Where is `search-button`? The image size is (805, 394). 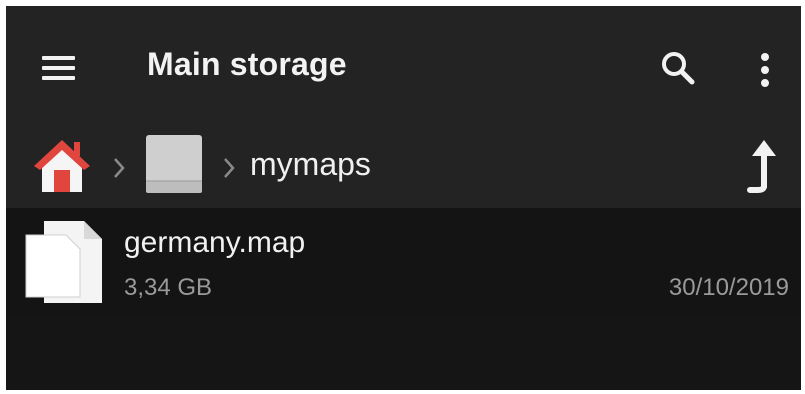
search-button is located at coordinates (679, 69).